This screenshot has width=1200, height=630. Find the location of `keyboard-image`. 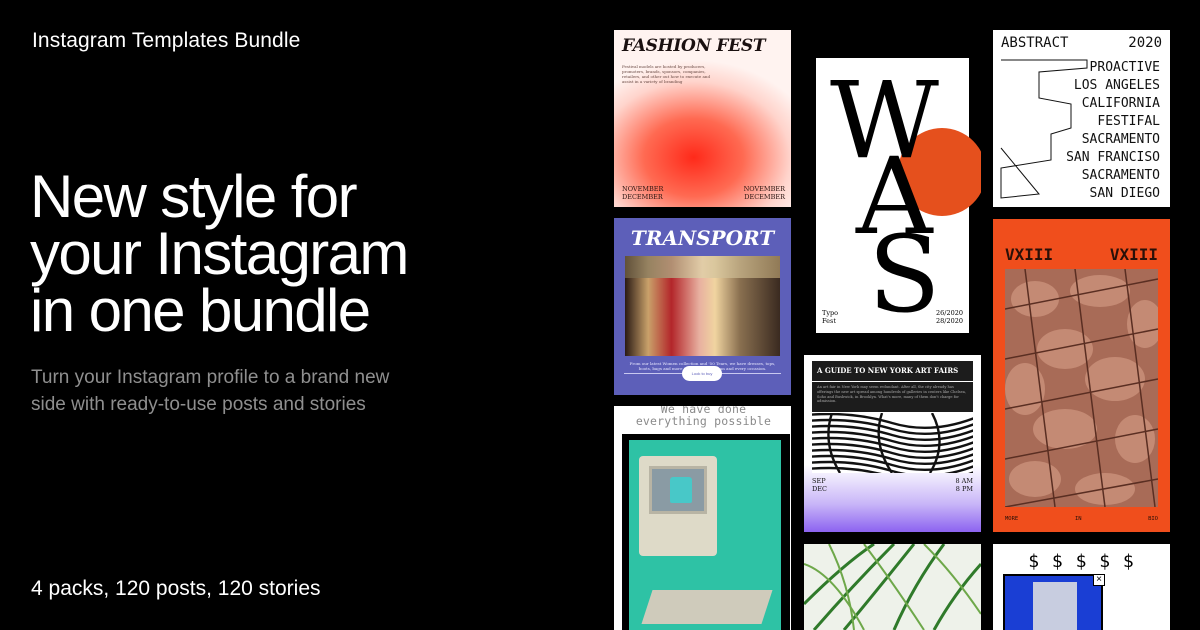

keyboard-image is located at coordinates (707, 607).